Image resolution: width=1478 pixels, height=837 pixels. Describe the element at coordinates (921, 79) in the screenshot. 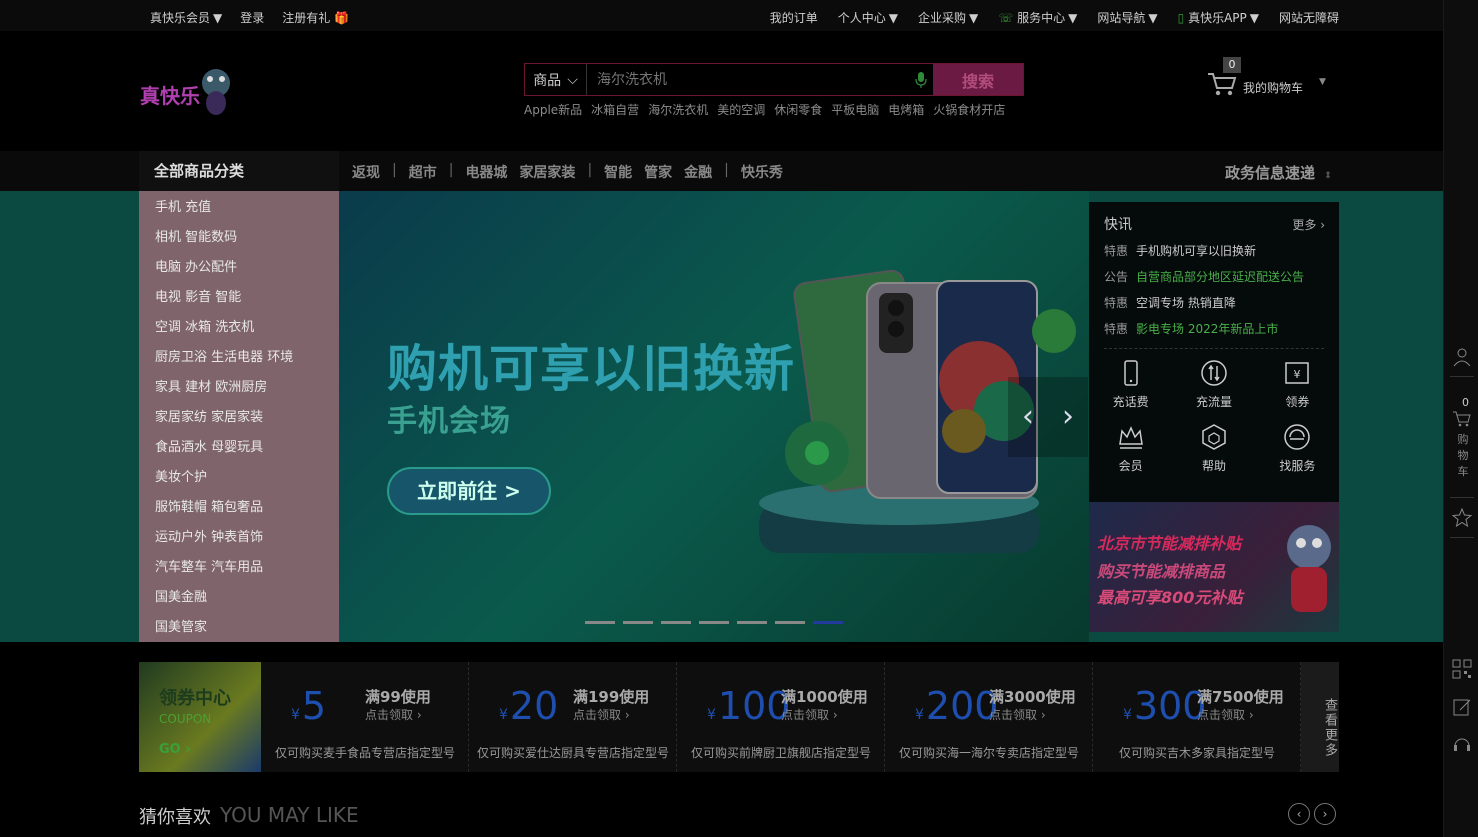

I see `microphone-icon` at that location.